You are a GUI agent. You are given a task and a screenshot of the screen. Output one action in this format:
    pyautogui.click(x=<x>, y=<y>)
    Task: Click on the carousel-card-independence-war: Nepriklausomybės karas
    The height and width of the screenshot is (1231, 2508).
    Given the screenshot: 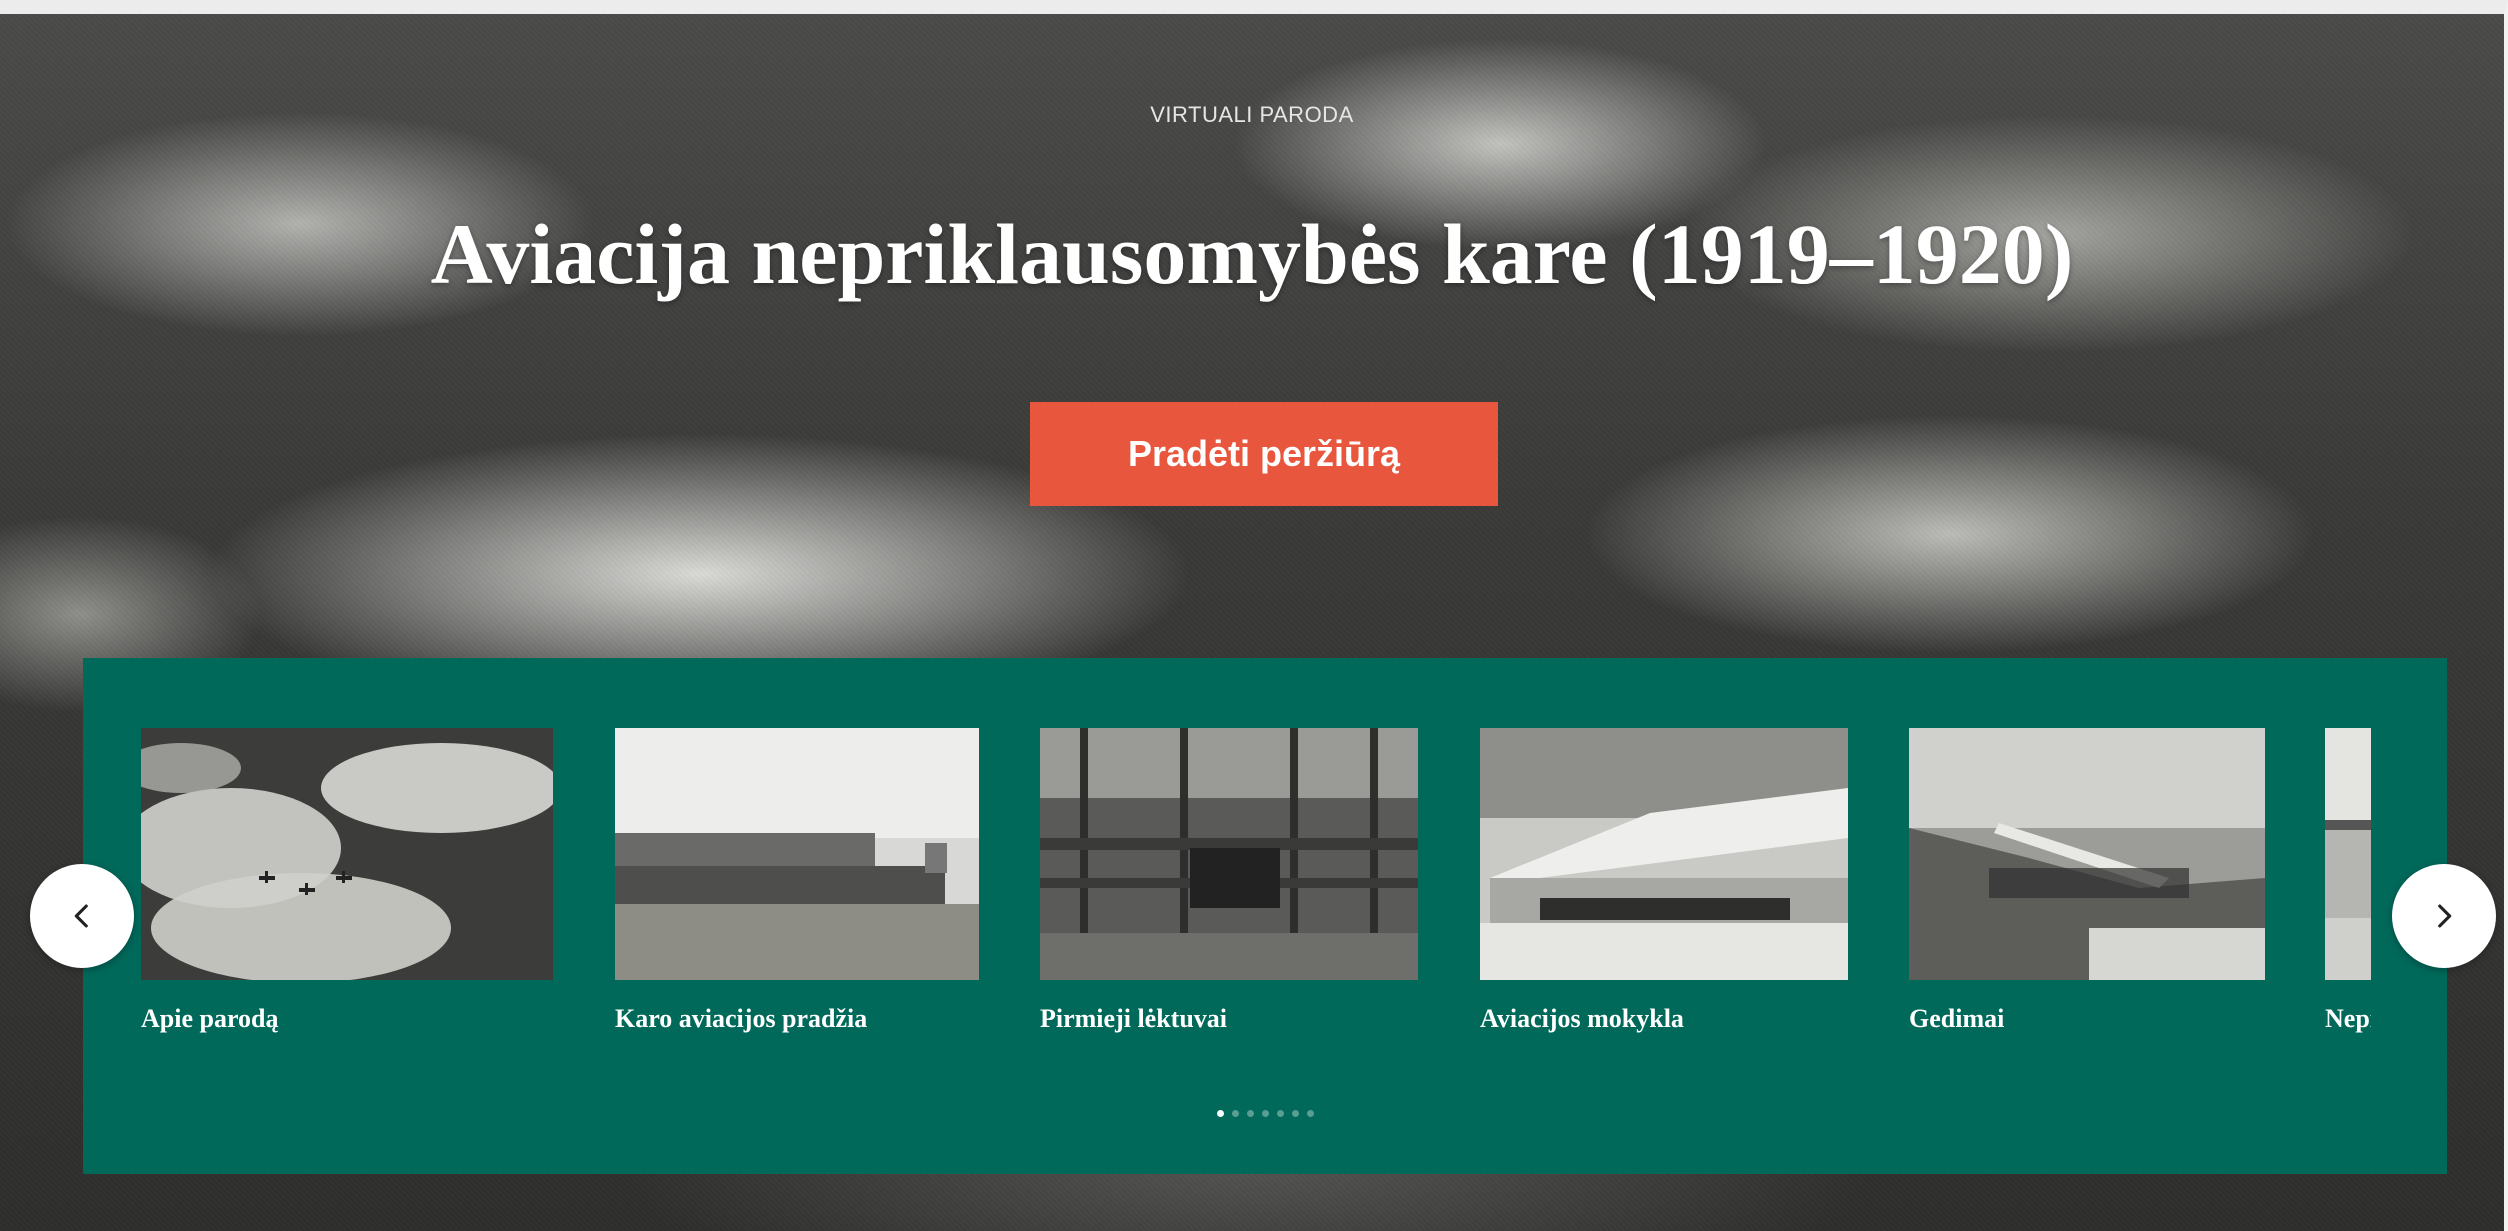 What is the action you would take?
    pyautogui.click(x=2348, y=881)
    